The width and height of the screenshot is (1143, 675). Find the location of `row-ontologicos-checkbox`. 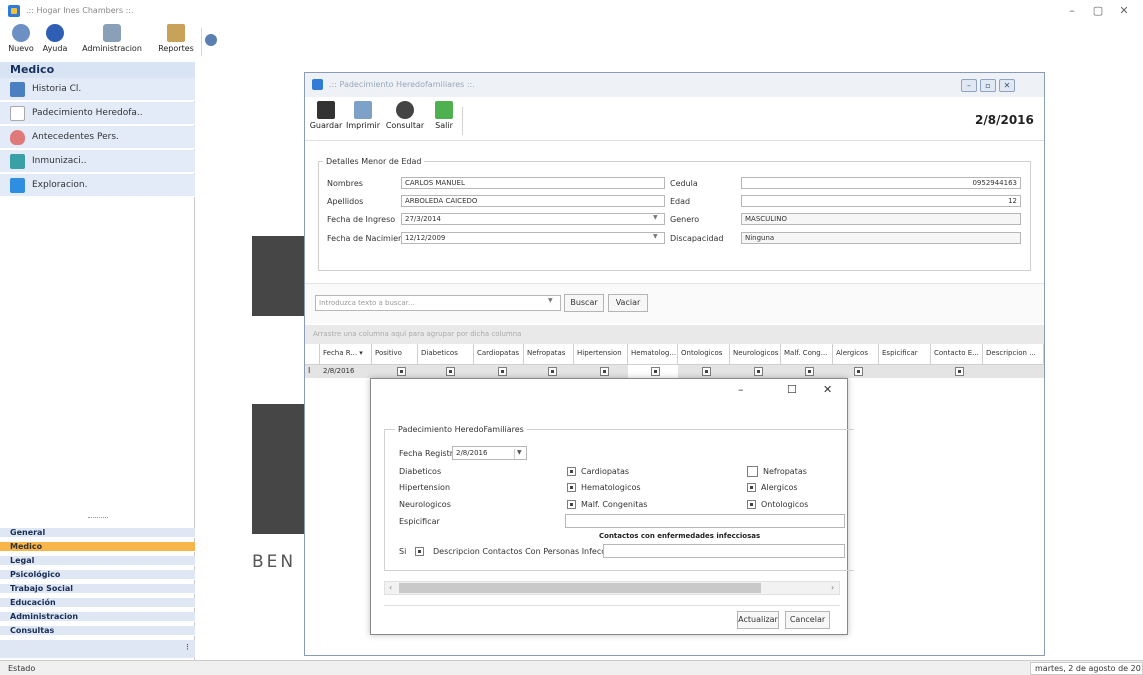

row-ontologicos-checkbox is located at coordinates (706, 371).